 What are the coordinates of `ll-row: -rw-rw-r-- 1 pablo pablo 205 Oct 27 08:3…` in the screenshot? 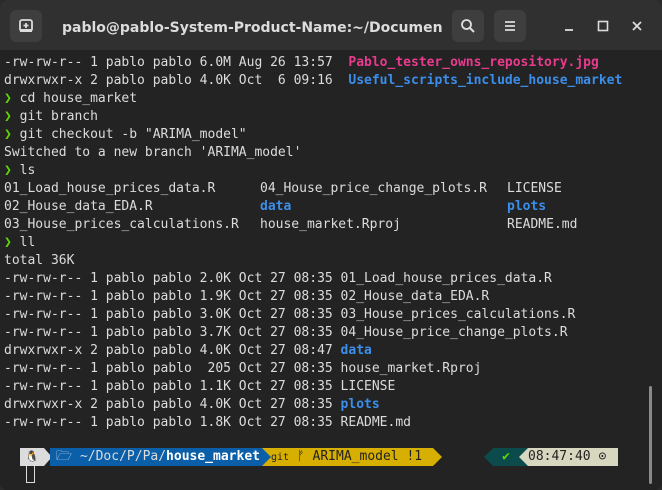 It's located at (243, 368).